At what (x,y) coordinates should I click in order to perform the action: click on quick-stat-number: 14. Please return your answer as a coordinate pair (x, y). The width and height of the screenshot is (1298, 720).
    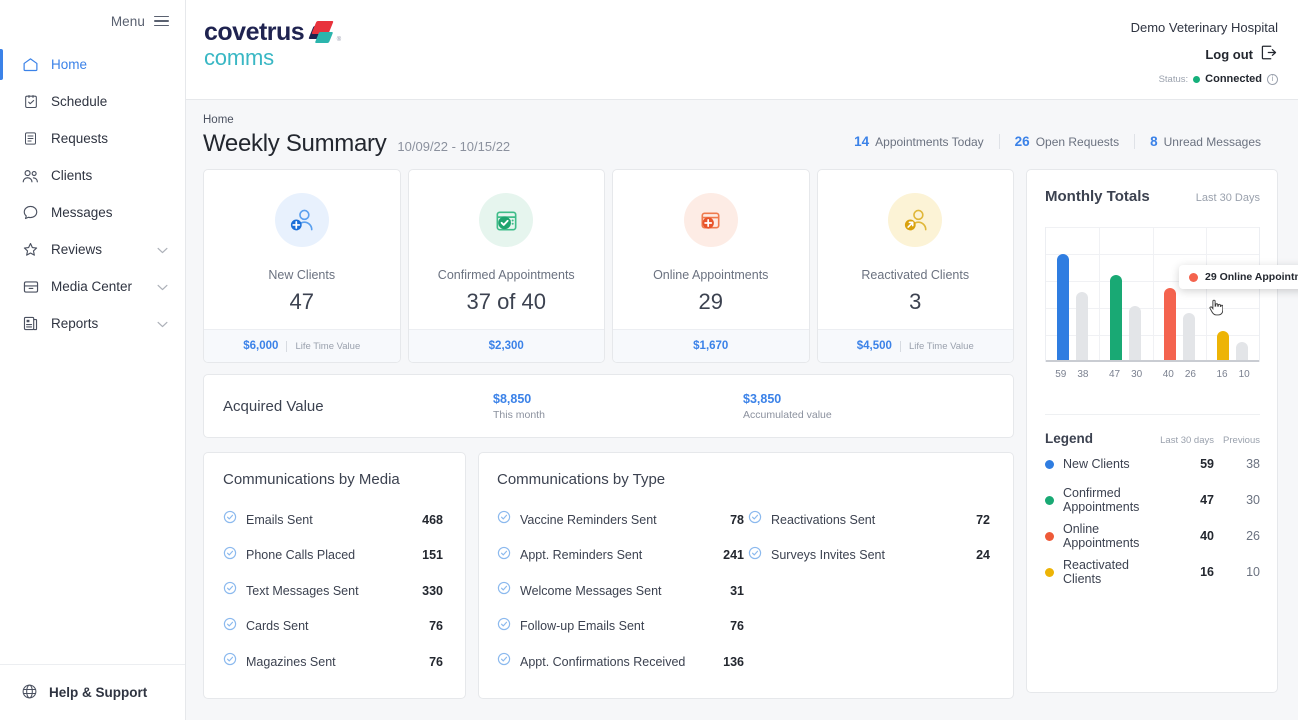
    Looking at the image, I should click on (862, 141).